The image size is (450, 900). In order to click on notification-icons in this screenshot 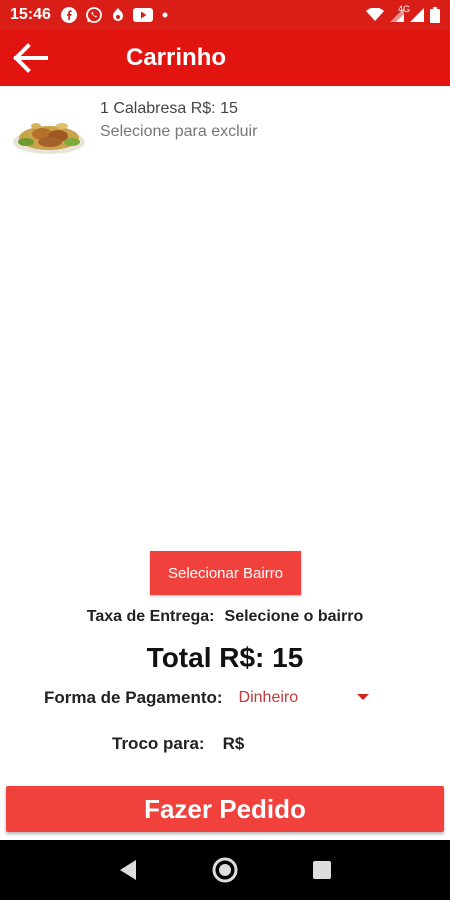, I will do `click(114, 15)`.